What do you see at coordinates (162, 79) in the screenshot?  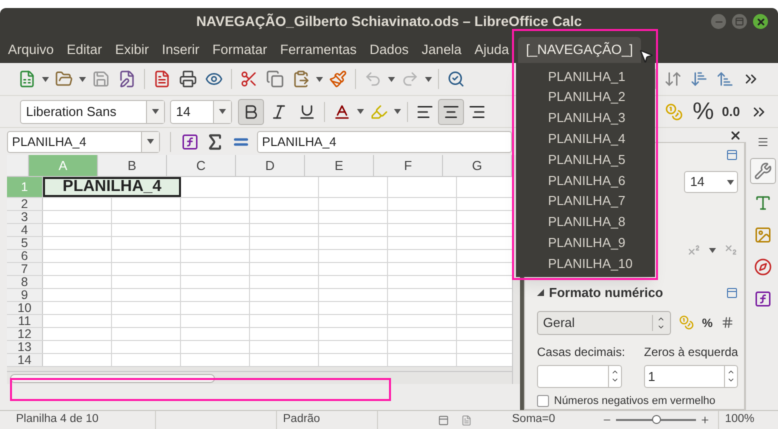 I see `pdf-icon` at bounding box center [162, 79].